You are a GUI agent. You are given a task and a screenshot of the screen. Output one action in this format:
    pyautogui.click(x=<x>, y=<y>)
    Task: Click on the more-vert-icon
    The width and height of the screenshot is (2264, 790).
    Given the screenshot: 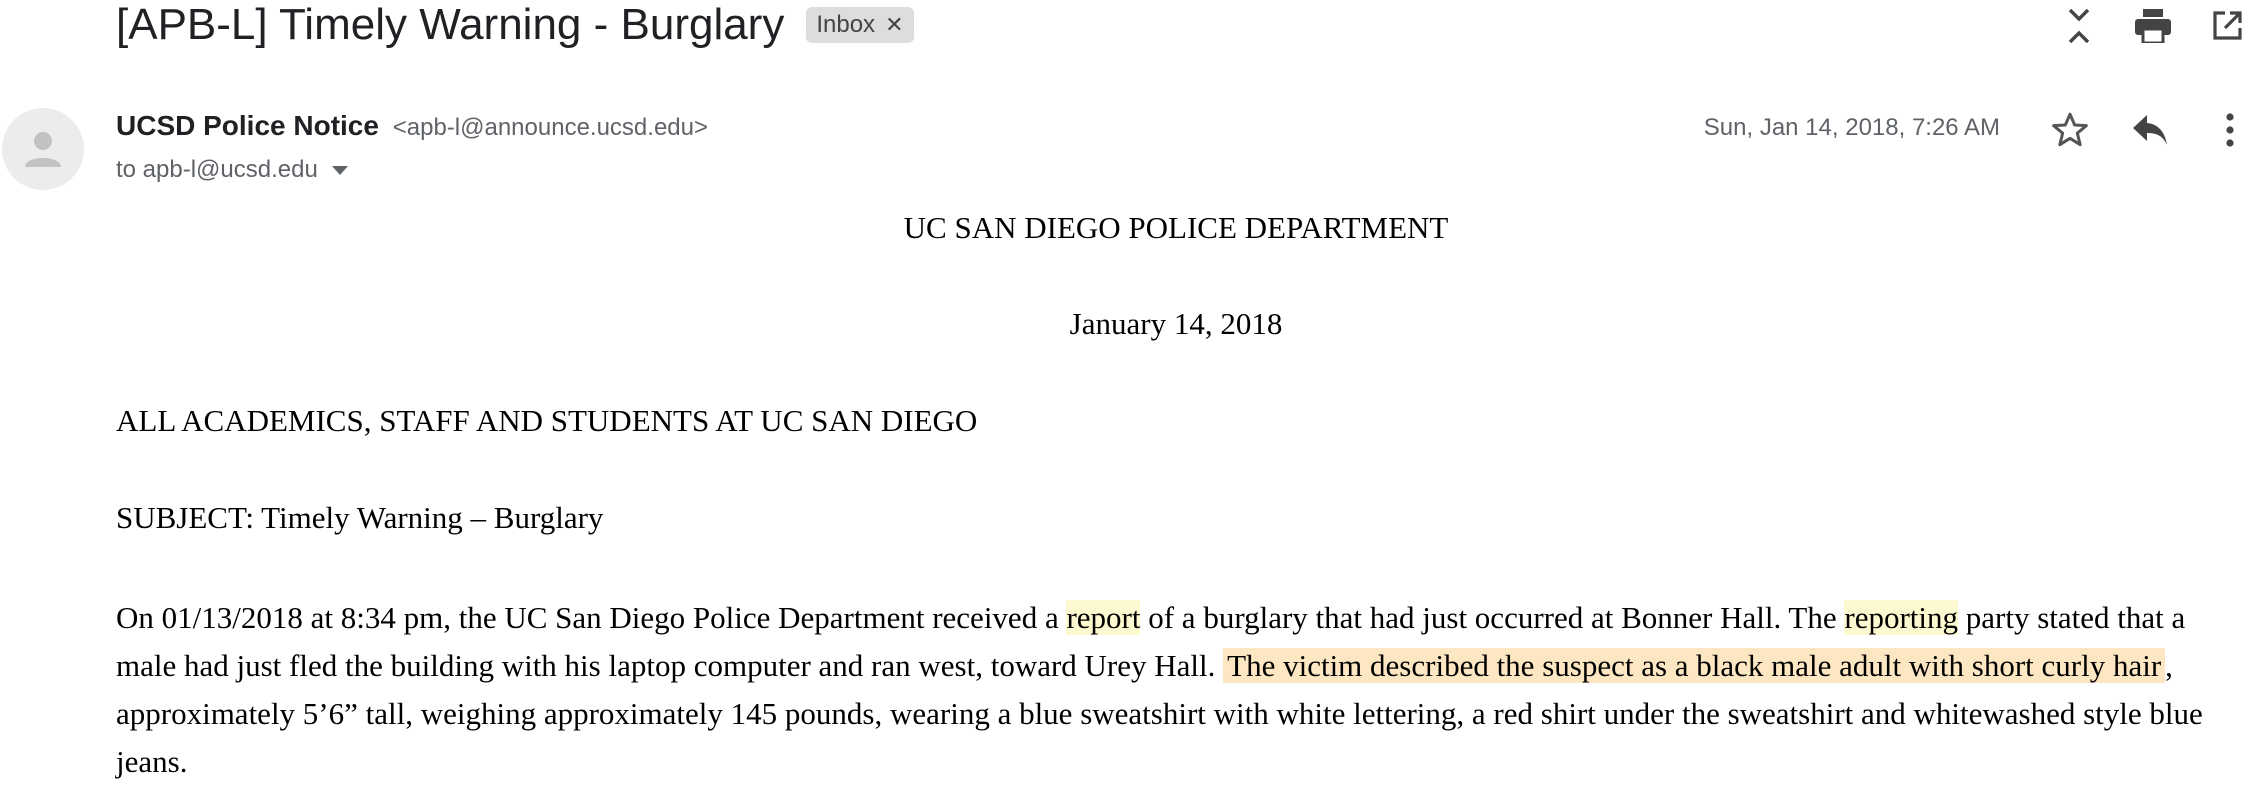 What is the action you would take?
    pyautogui.click(x=2227, y=130)
    